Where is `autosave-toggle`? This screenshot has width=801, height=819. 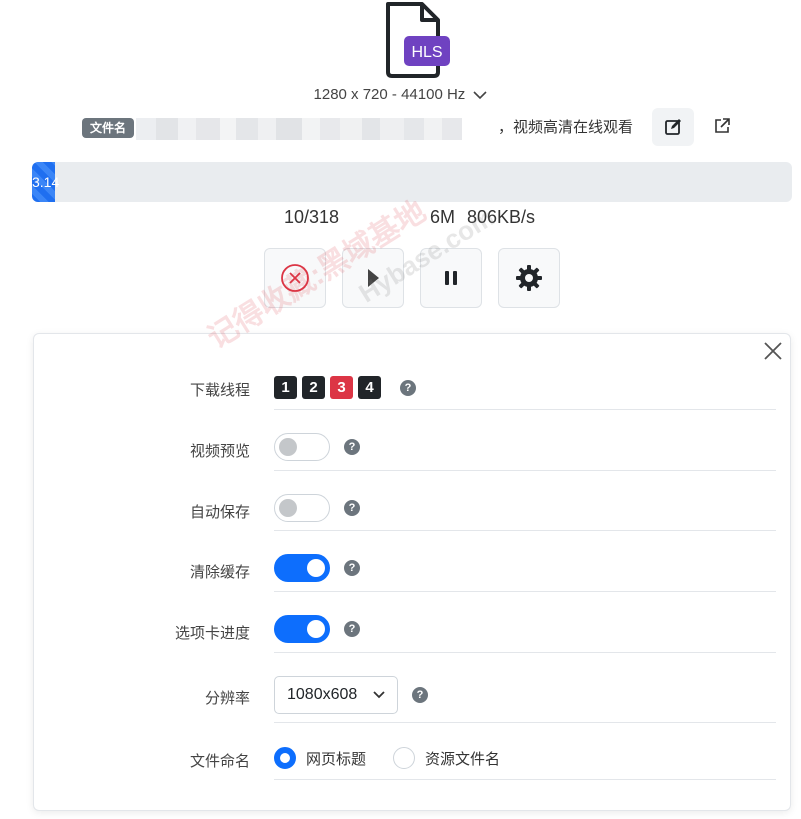
autosave-toggle is located at coordinates (302, 508).